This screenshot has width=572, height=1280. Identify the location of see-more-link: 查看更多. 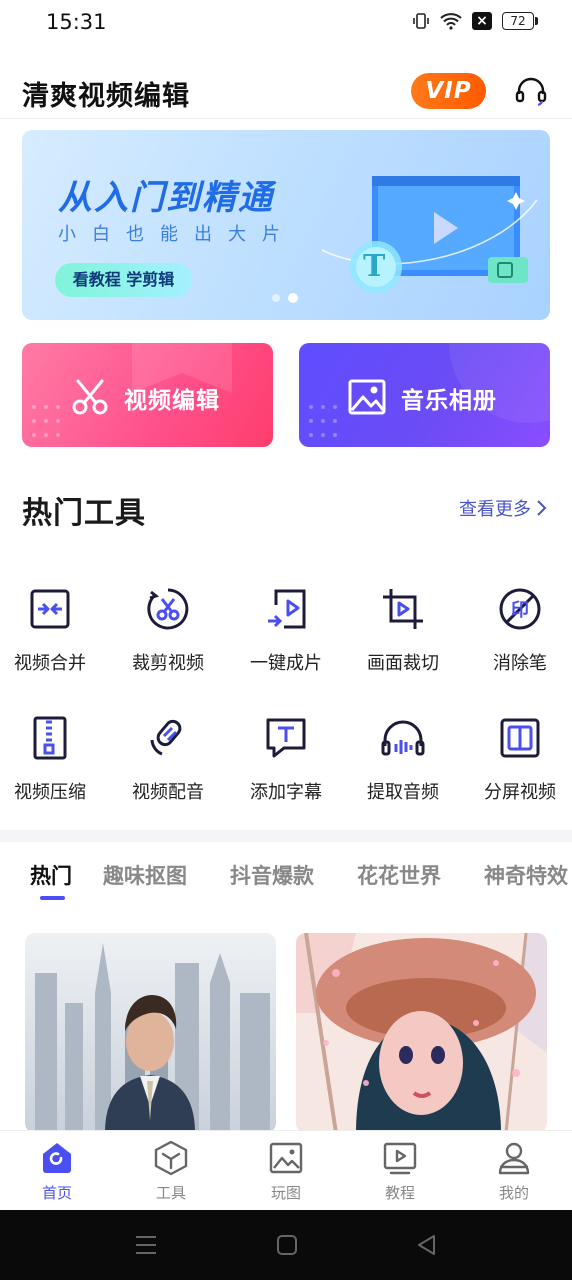
(503, 508).